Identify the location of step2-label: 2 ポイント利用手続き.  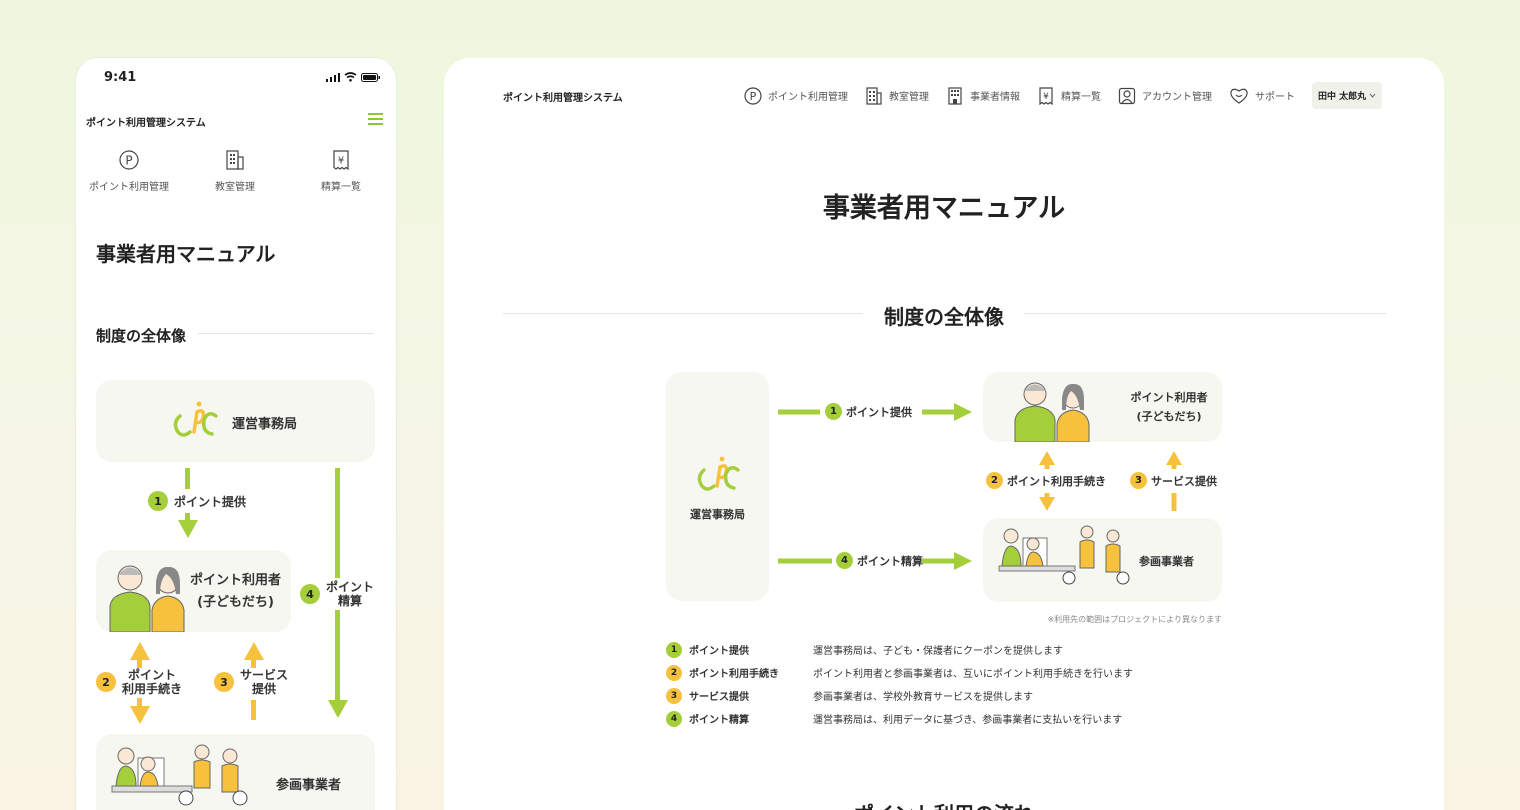
(1046, 480).